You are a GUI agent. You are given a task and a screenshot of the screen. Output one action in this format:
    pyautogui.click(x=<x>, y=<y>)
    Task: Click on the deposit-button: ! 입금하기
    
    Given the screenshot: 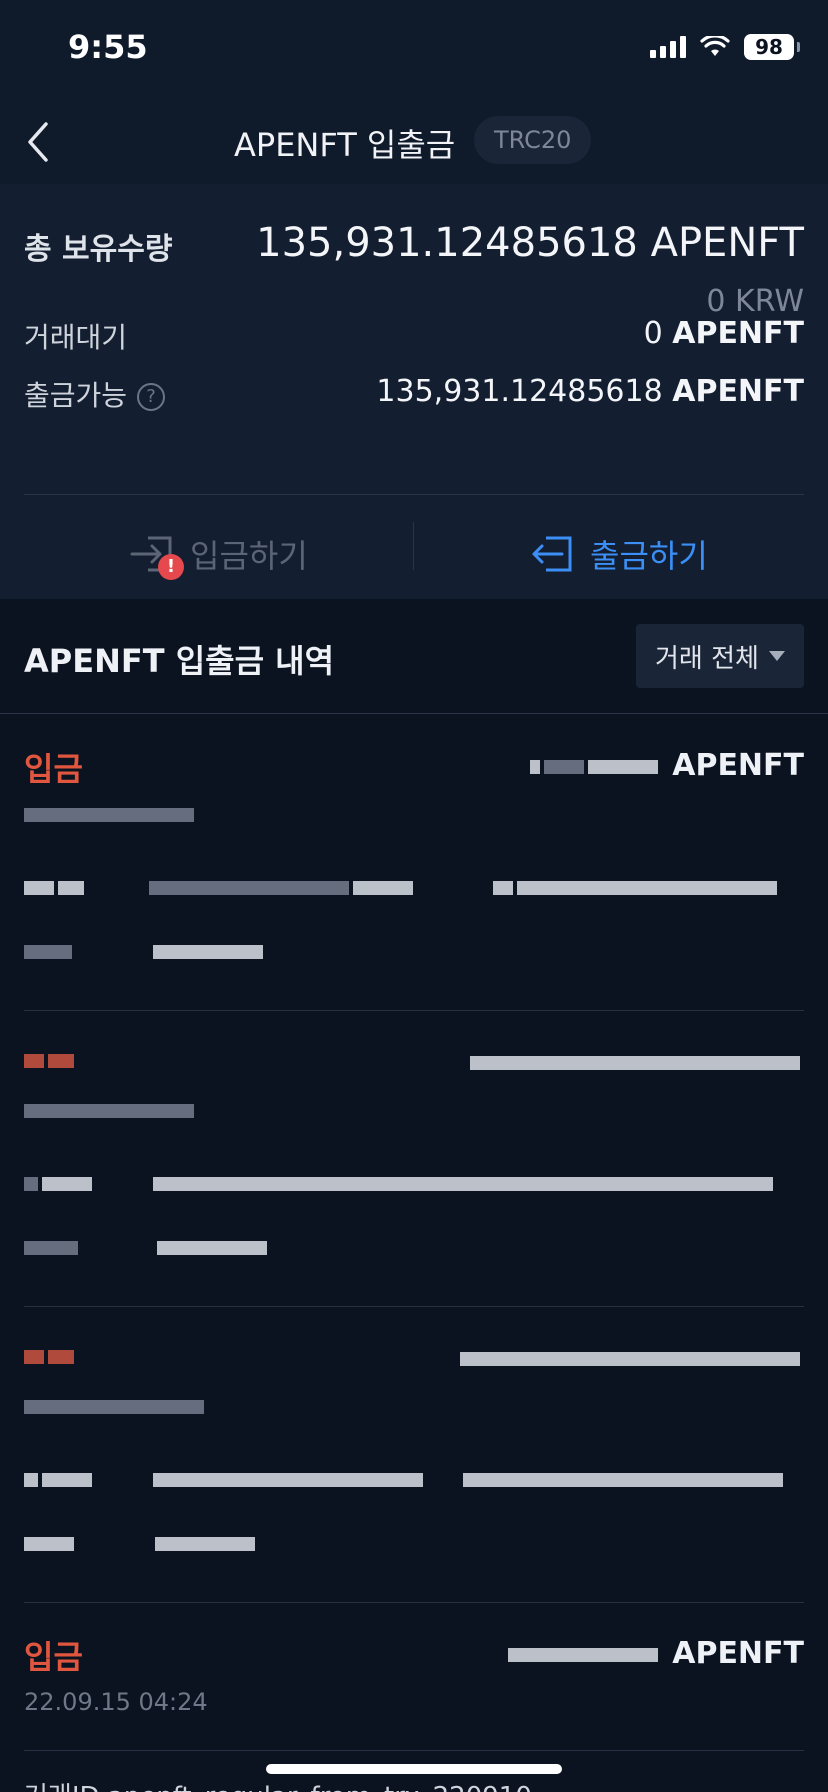 What is the action you would take?
    pyautogui.click(x=219, y=554)
    